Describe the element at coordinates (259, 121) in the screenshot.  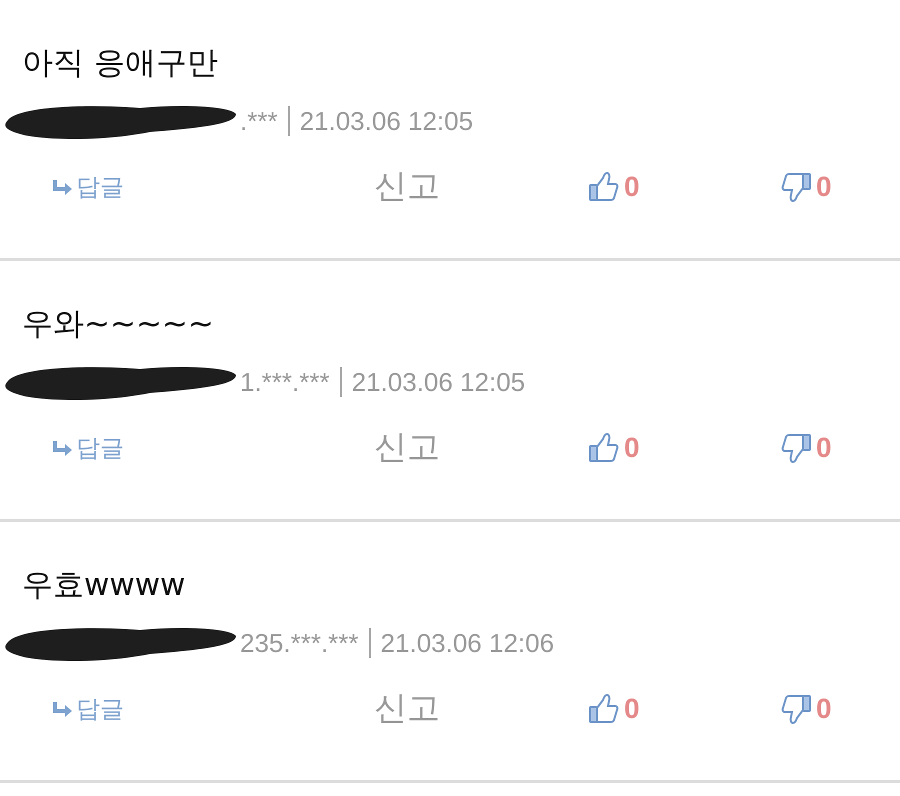
I see `ip-address: .***` at that location.